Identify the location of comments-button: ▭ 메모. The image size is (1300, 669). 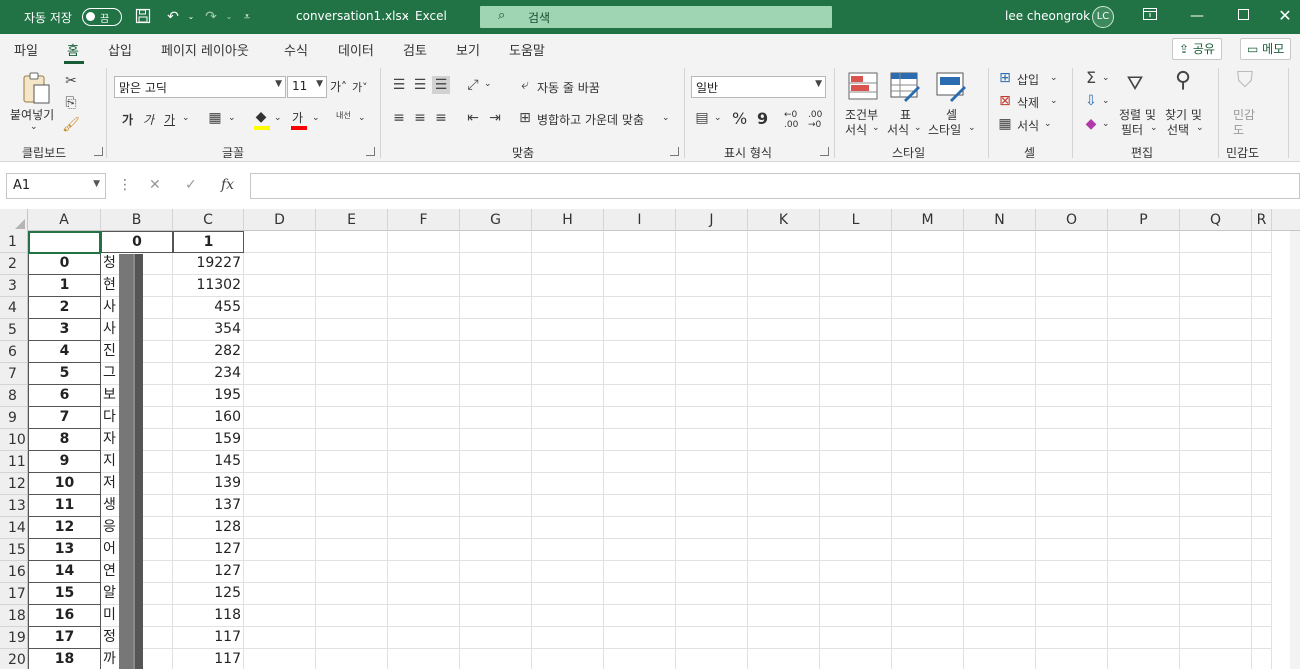
(1266, 49).